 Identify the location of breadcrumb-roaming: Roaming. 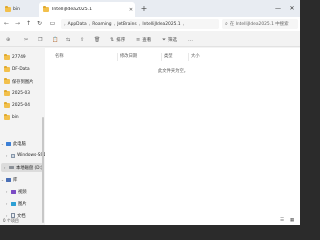
(101, 24).